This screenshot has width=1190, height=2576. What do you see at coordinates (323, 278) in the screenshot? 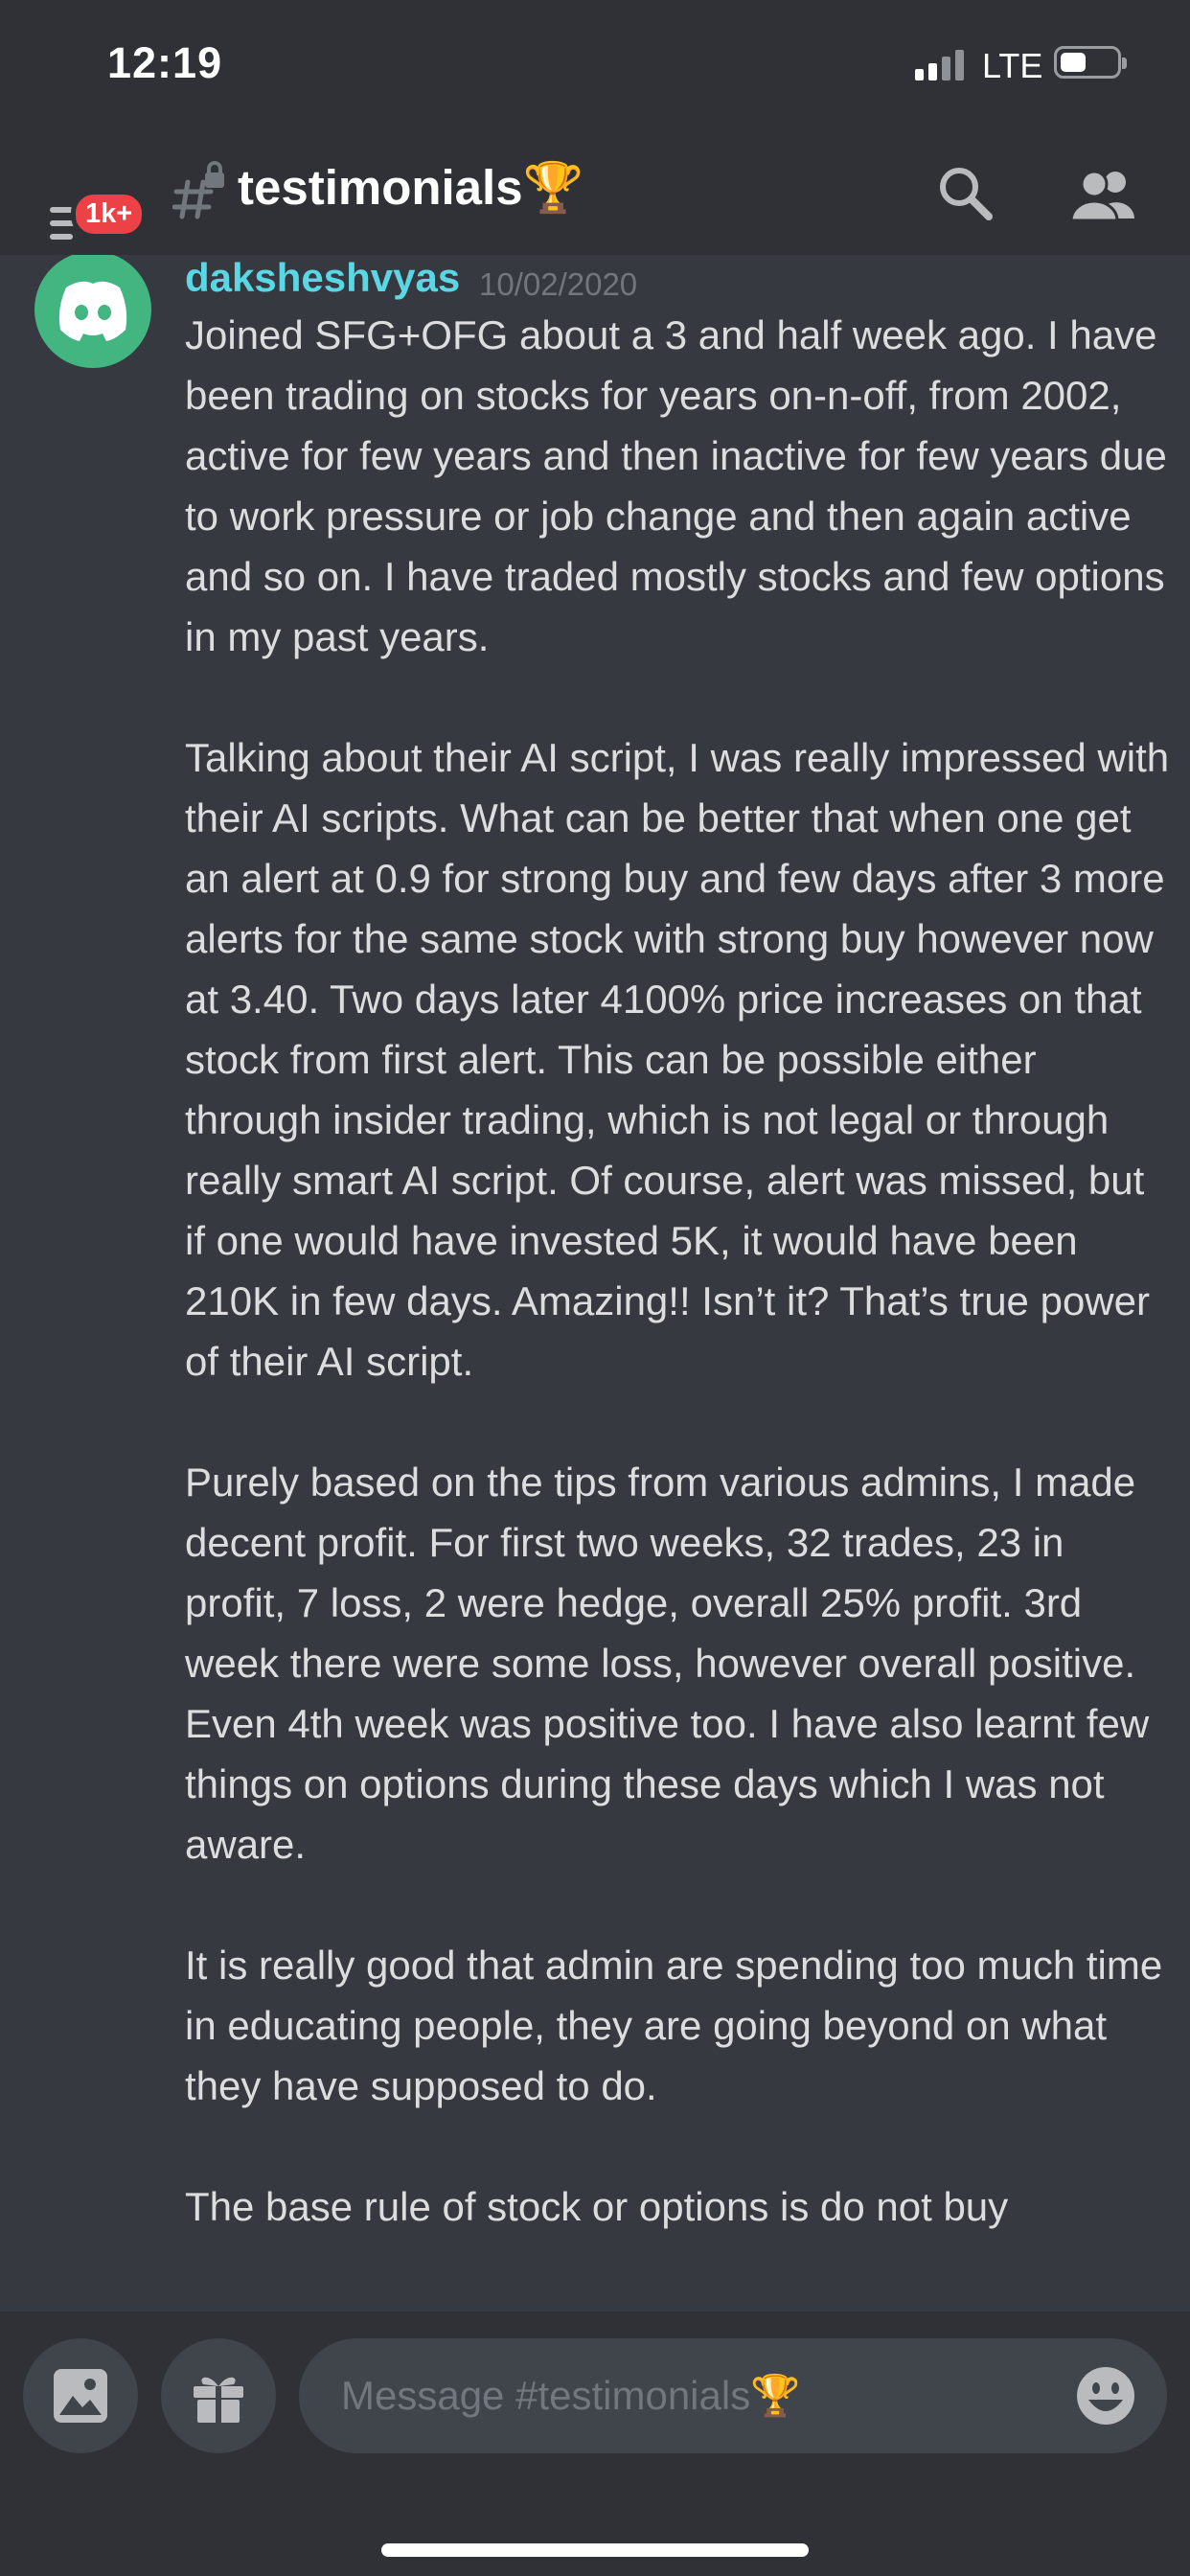
I see `message-author: daksheshvyas` at bounding box center [323, 278].